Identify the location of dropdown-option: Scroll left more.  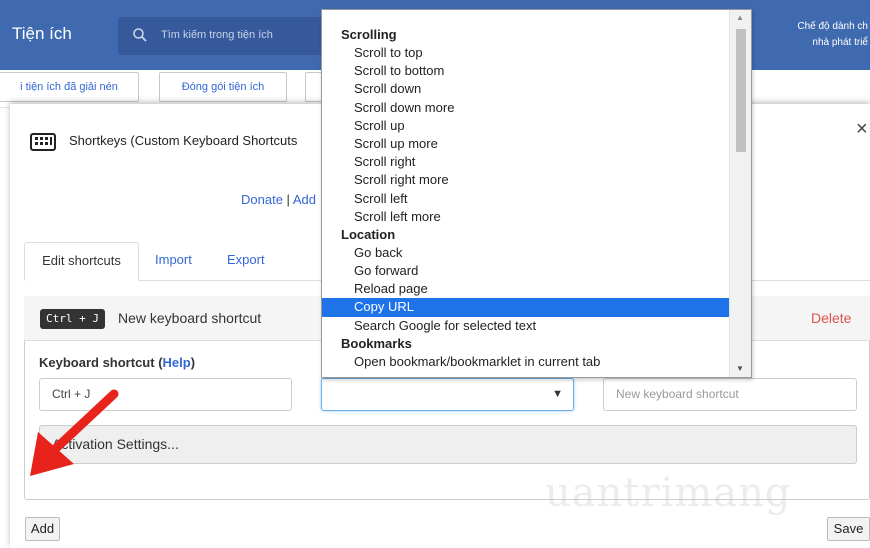
(525, 217).